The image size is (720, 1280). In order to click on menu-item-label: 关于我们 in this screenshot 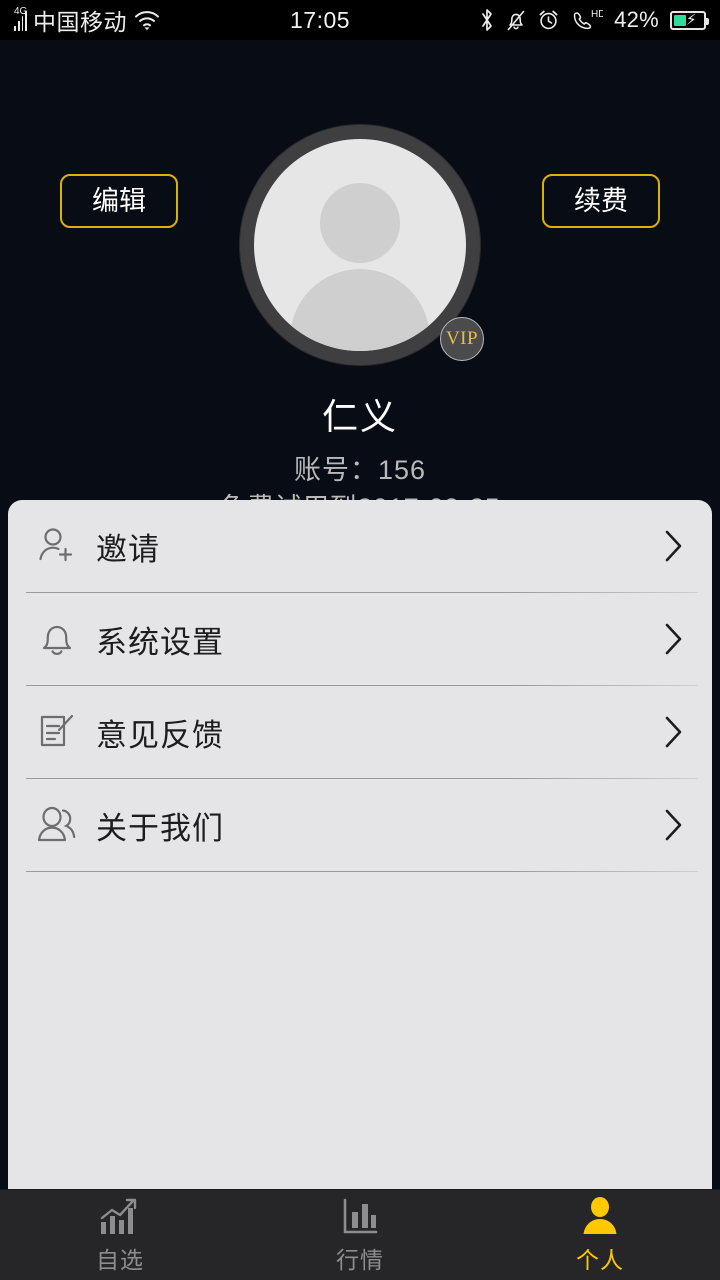, I will do `click(160, 828)`.